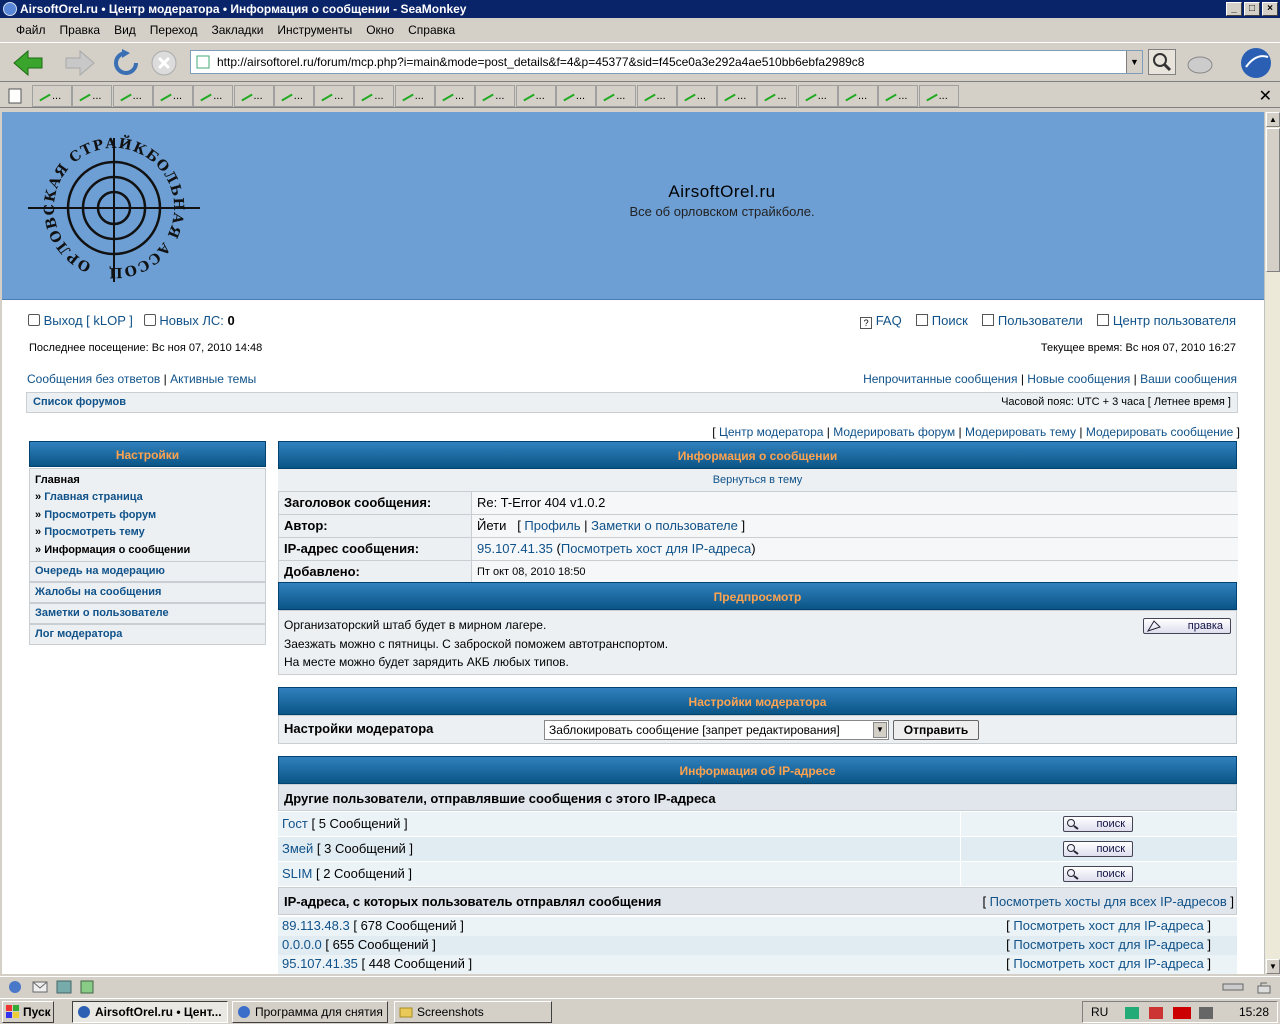 The width and height of the screenshot is (1280, 1024). I want to click on url-dropdown-arrow-icon: ▼, so click(1134, 62).